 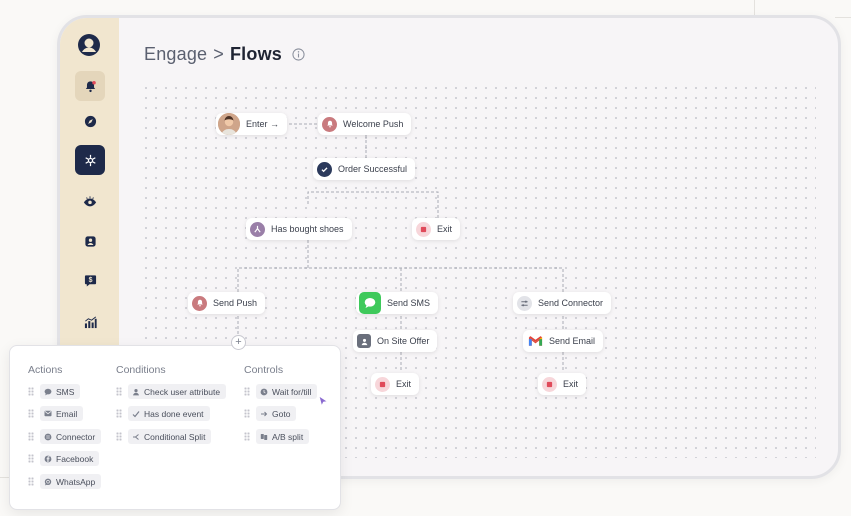 I want to click on flow-node-send-sms: Send SMS, so click(x=397, y=303).